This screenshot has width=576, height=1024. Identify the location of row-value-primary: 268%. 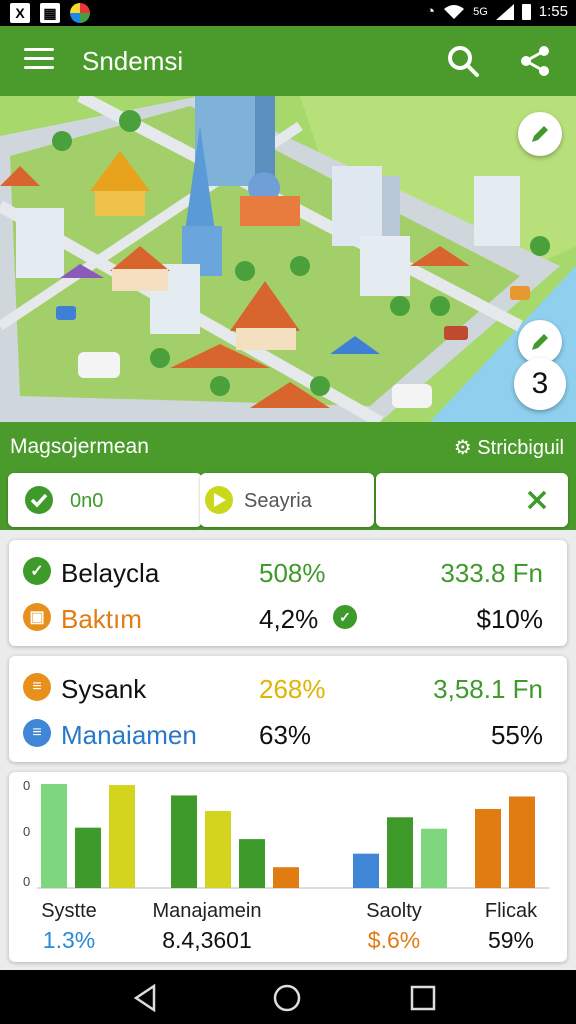
(292, 689).